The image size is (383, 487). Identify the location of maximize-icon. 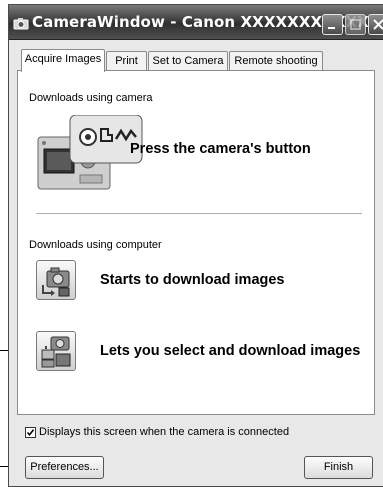
(355, 24).